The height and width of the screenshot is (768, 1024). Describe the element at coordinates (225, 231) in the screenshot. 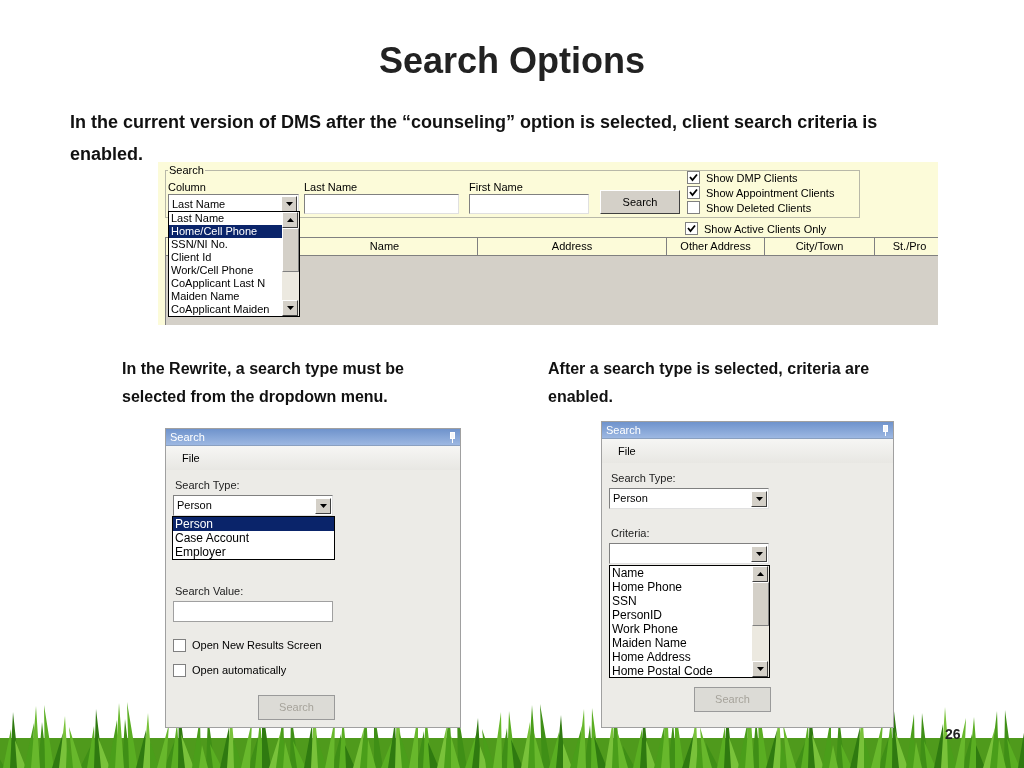

I see `list-item: Home/Cell Phone` at that location.